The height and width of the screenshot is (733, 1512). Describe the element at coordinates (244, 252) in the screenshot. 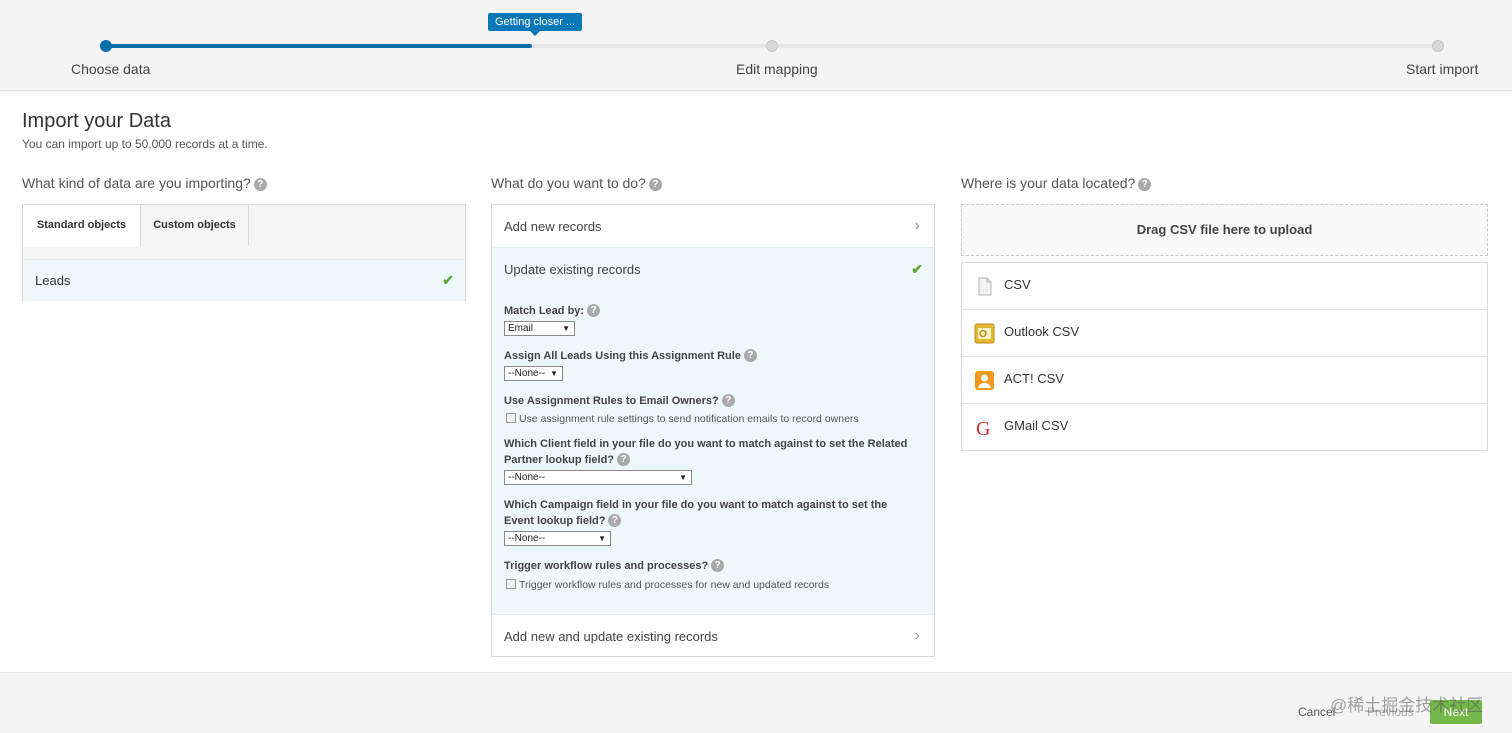

I see `data-kind-panel: Standard objects Custom objects Leads ✔` at that location.